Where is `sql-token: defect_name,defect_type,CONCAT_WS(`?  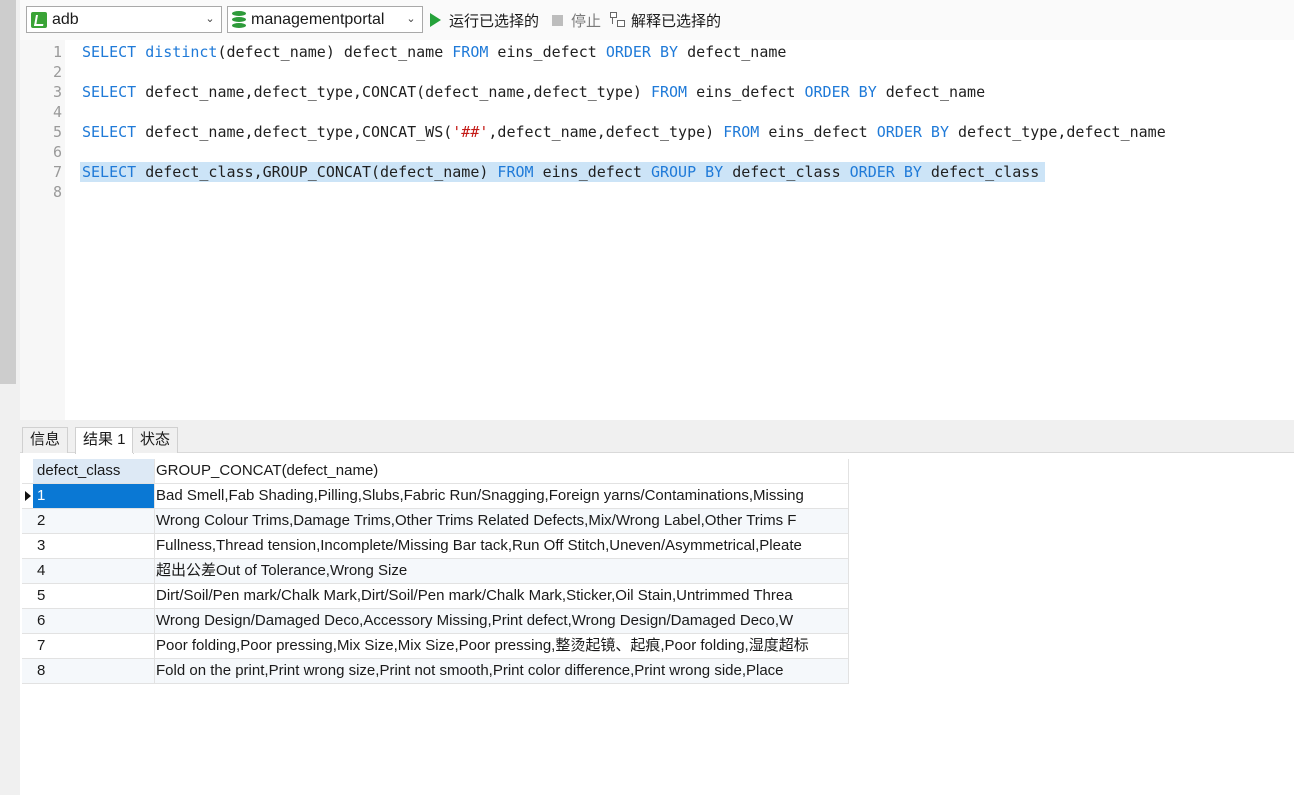 sql-token: defect_name,defect_type,CONCAT_WS( is located at coordinates (294, 132).